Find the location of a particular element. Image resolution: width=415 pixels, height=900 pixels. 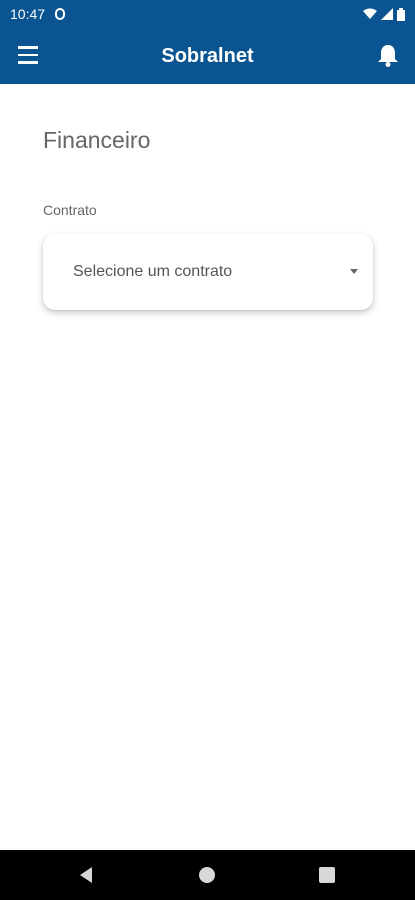

recents-icon is located at coordinates (327, 875).